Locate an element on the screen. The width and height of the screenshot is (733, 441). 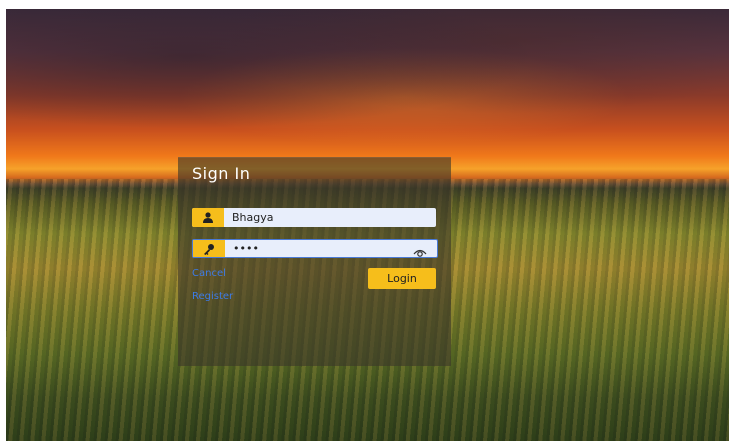
username-input is located at coordinates (317, 217).